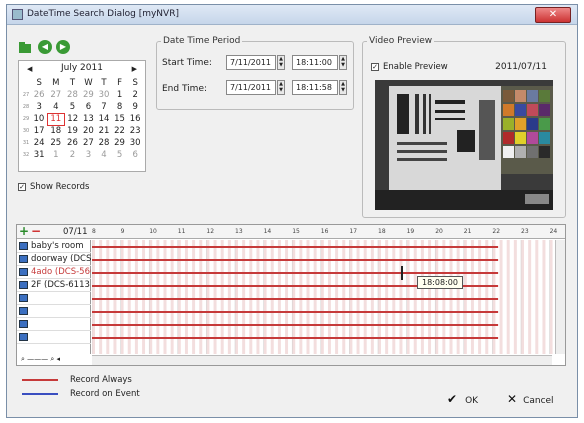  Describe the element at coordinates (464, 145) in the screenshot. I see `video-preview-image` at that location.